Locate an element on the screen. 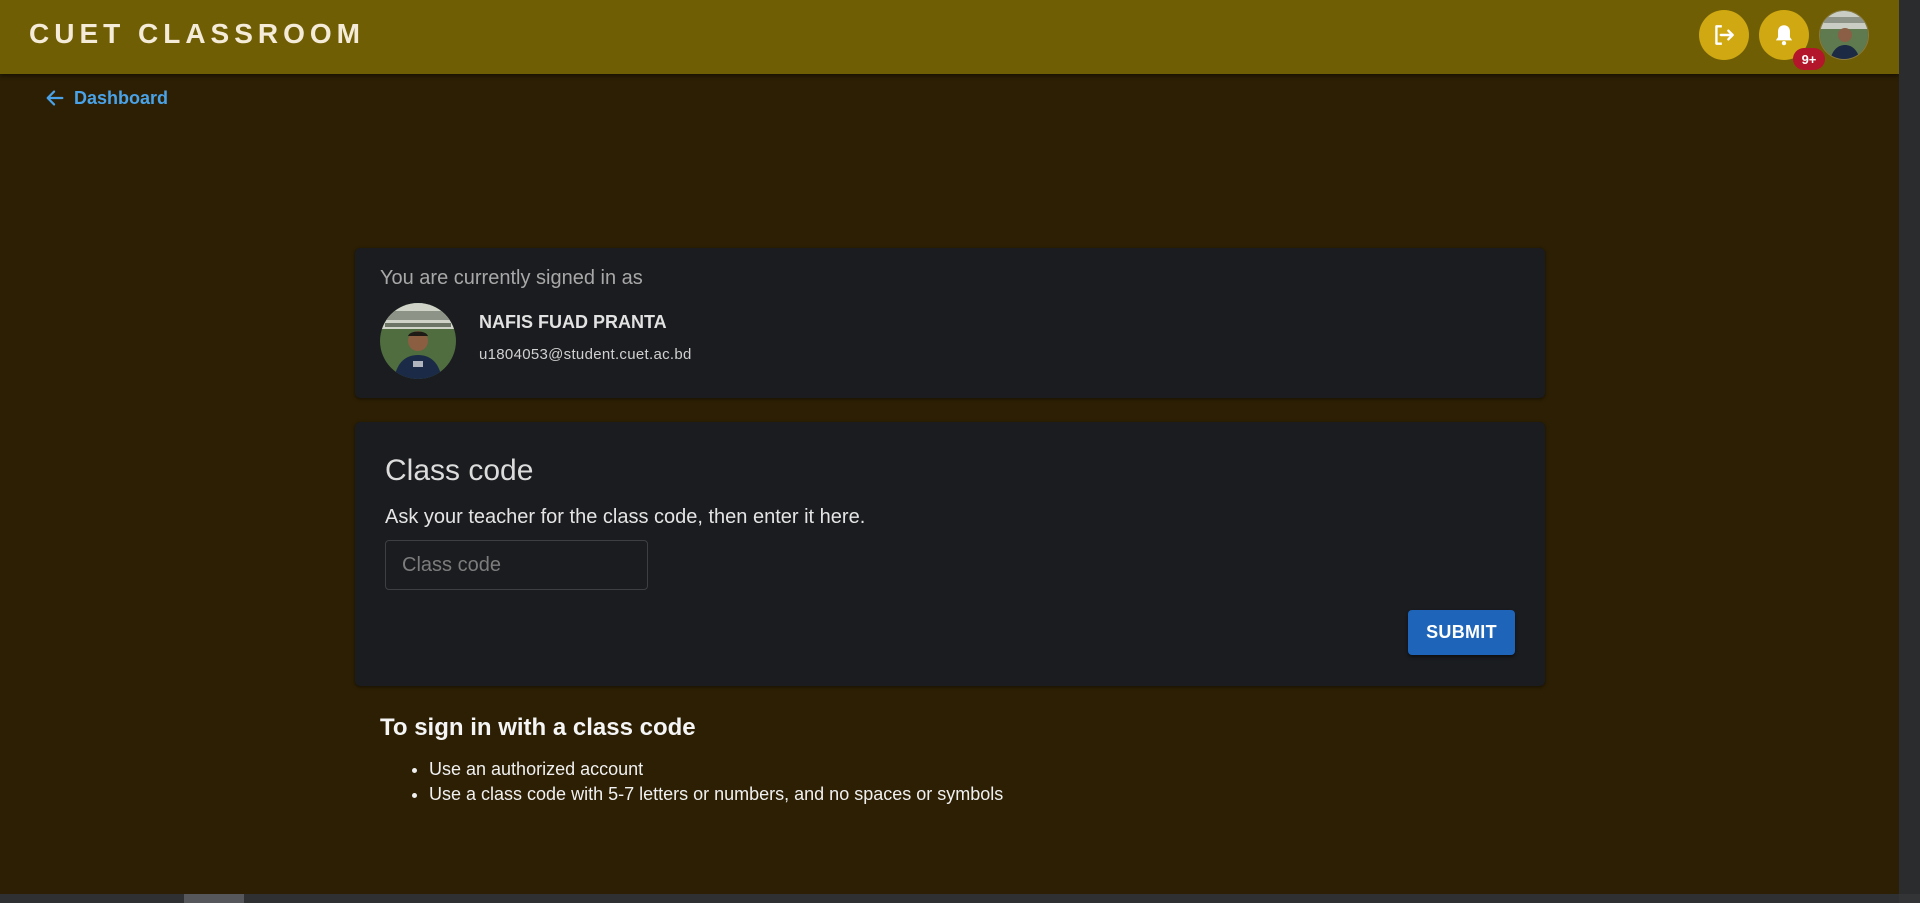 The image size is (1920, 903). submit-button: SUBMIT is located at coordinates (1461, 632).